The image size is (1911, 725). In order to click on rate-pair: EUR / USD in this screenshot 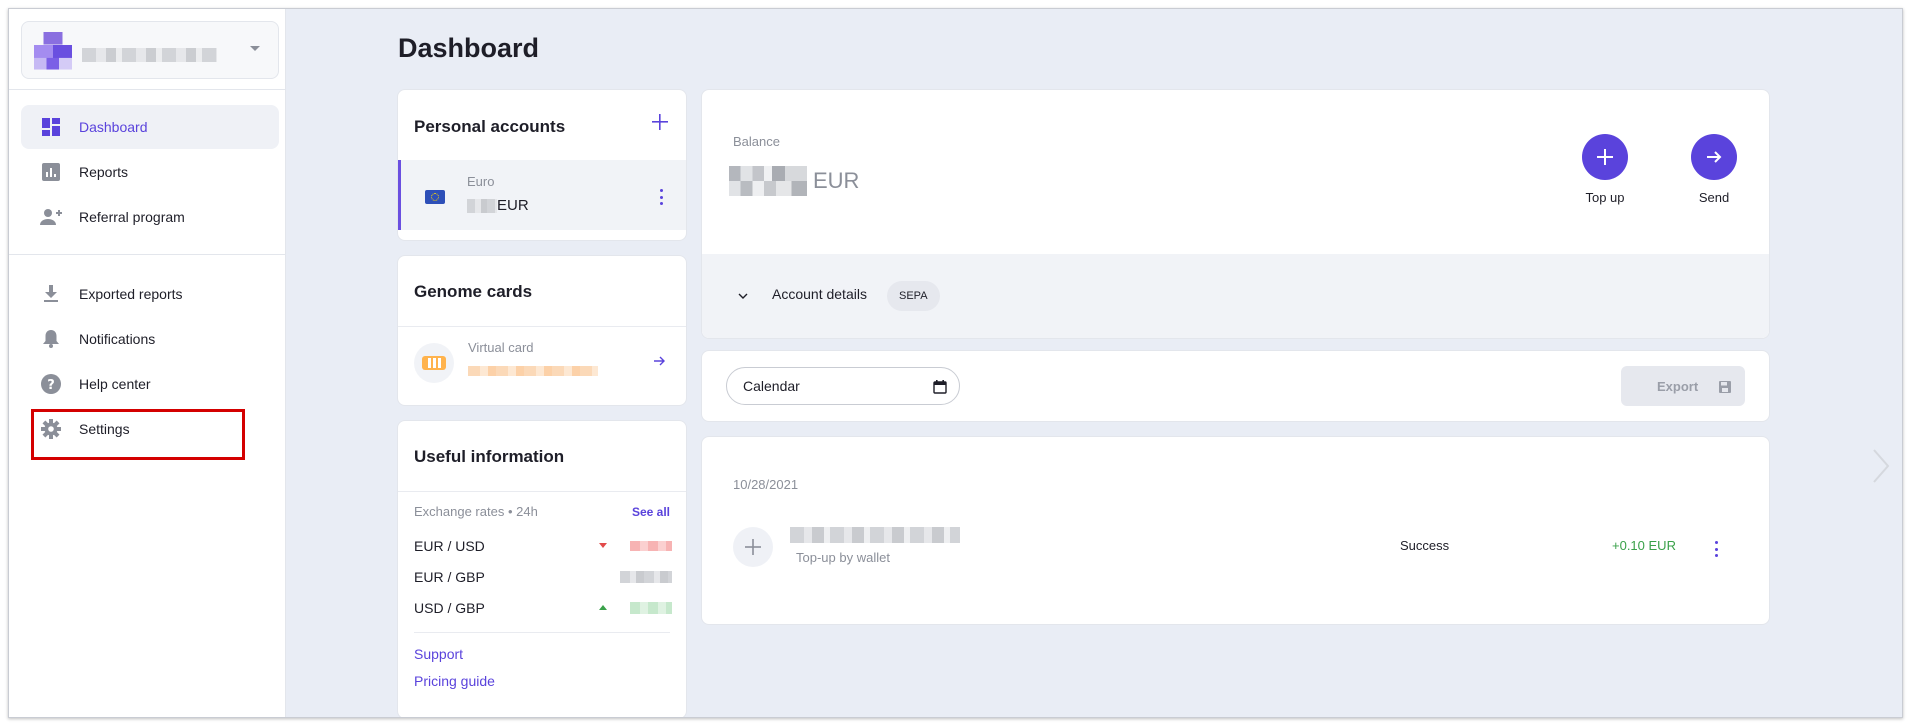, I will do `click(449, 546)`.